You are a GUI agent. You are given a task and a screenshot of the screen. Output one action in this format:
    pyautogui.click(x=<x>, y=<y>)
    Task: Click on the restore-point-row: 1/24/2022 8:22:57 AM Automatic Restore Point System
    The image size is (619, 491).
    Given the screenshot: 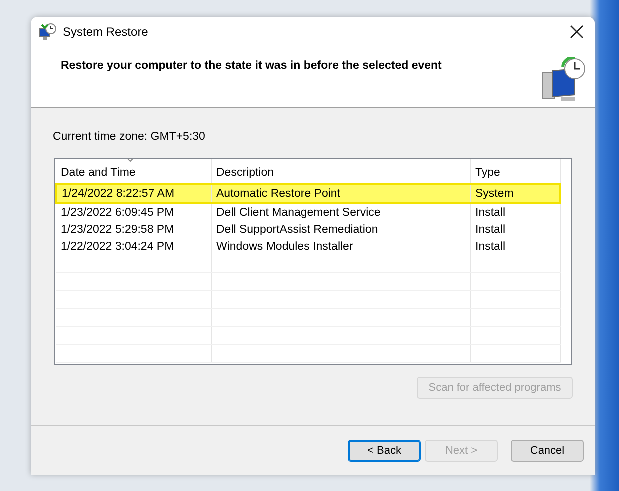 What is the action you would take?
    pyautogui.click(x=308, y=193)
    